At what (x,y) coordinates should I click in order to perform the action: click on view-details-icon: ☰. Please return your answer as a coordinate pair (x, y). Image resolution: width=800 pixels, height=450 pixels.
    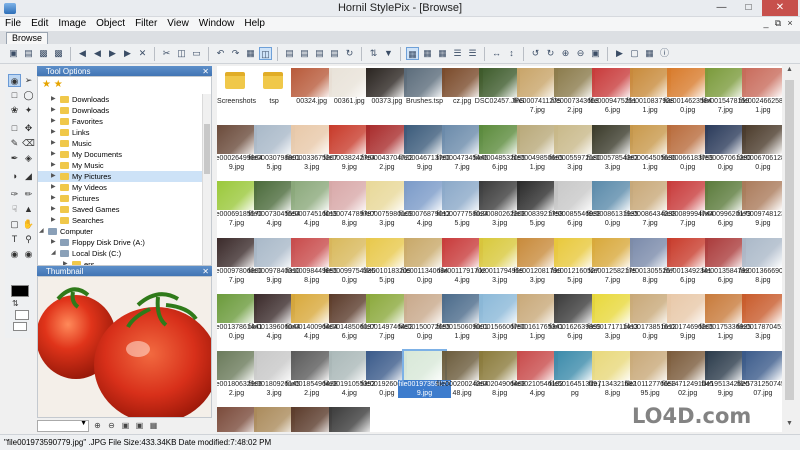
    Looking at the image, I should click on (472, 53).